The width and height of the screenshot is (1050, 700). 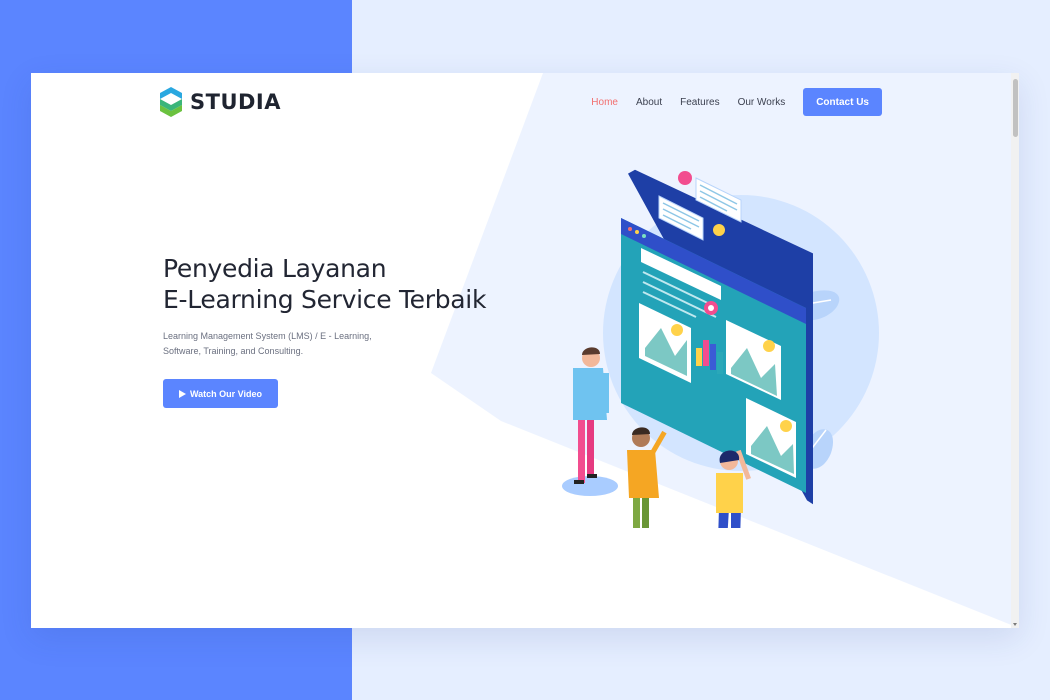 What do you see at coordinates (699, 102) in the screenshot?
I see `nav-link-features: Features` at bounding box center [699, 102].